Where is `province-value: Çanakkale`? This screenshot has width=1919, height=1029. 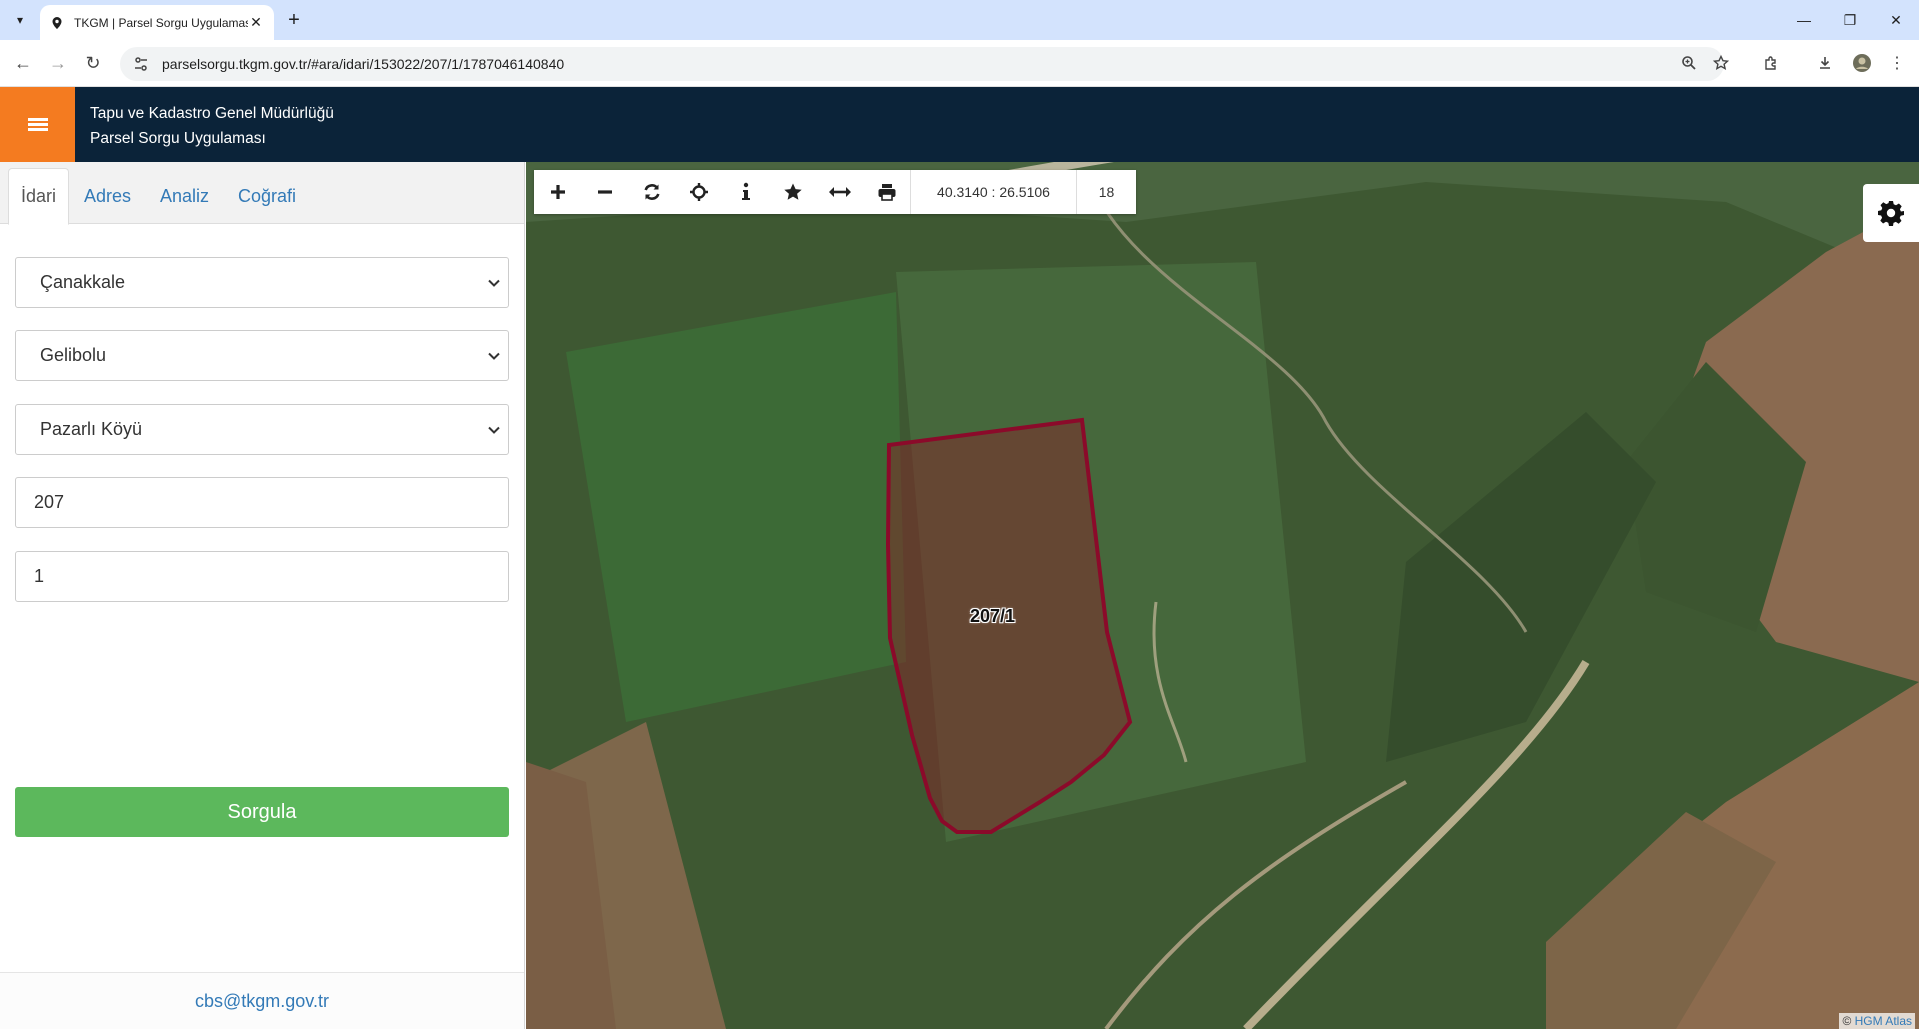
province-value: Çanakkale is located at coordinates (83, 282).